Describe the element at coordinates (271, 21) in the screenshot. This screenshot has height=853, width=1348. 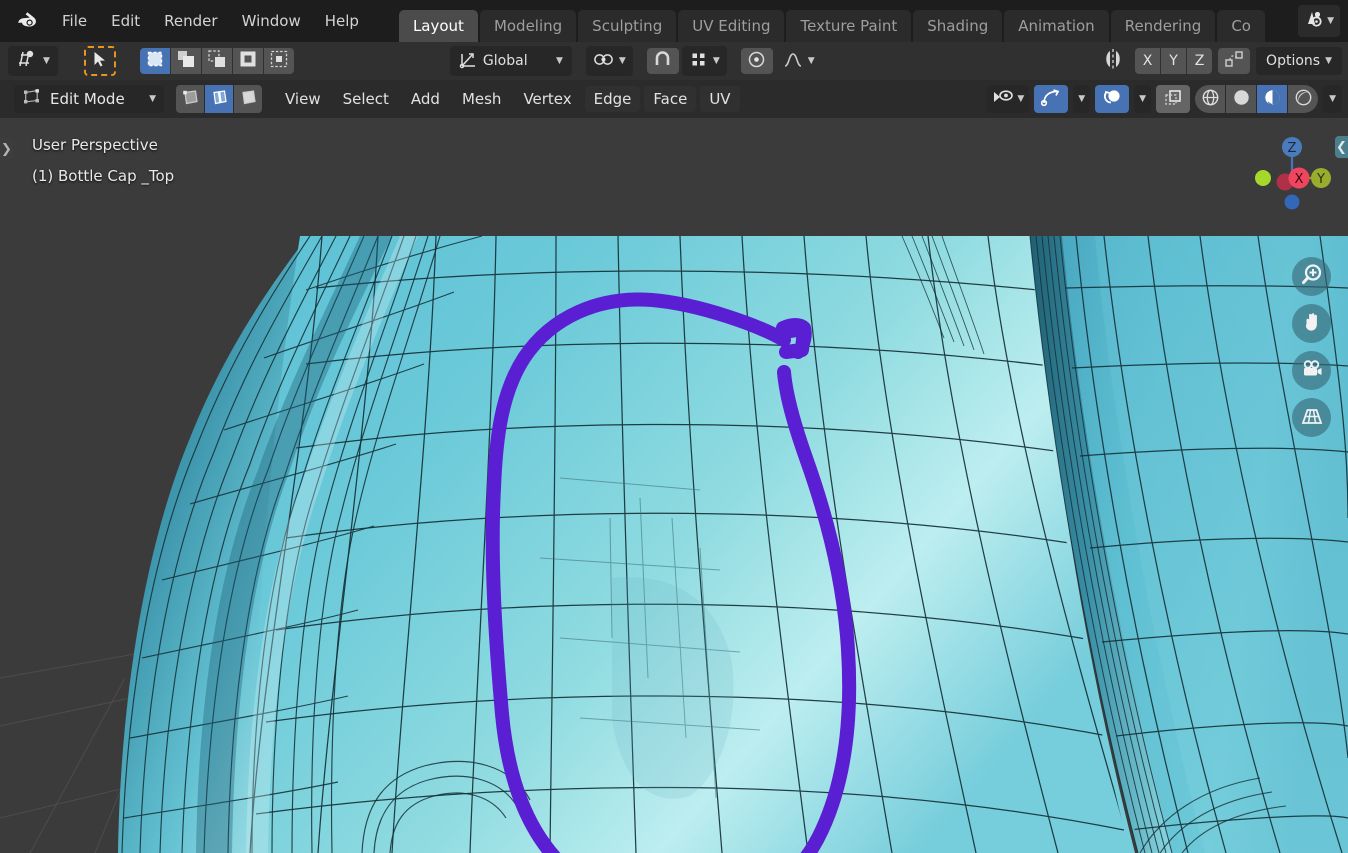
I see `menu-window: Window` at that location.